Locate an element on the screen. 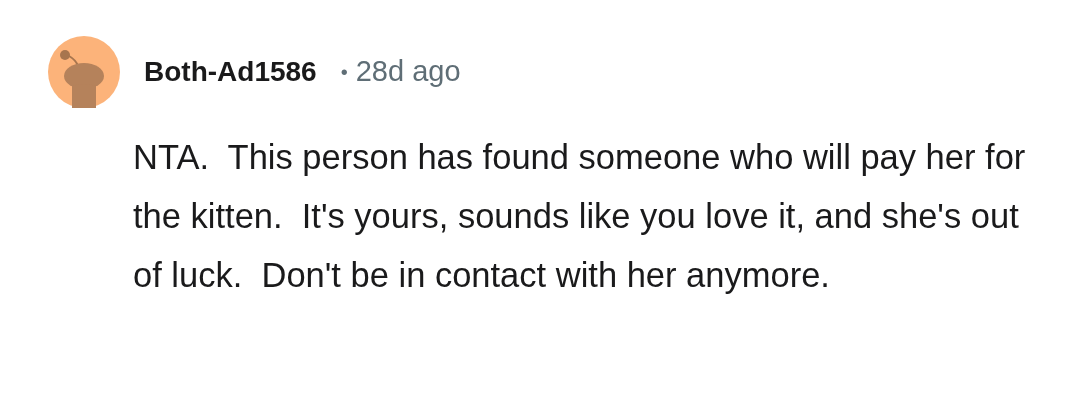  username: Both-Ad1586 is located at coordinates (230, 72).